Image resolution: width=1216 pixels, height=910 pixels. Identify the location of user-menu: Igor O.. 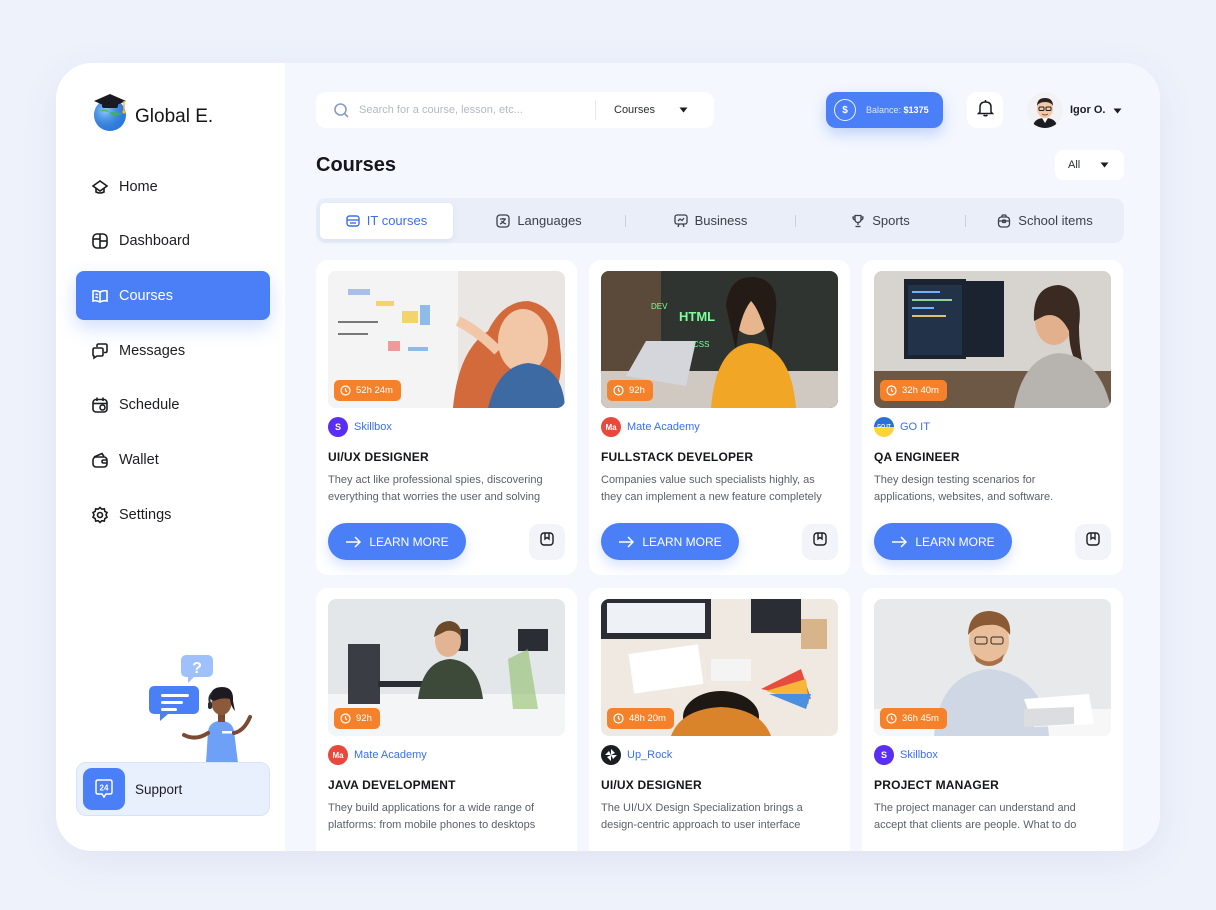
(1074, 110).